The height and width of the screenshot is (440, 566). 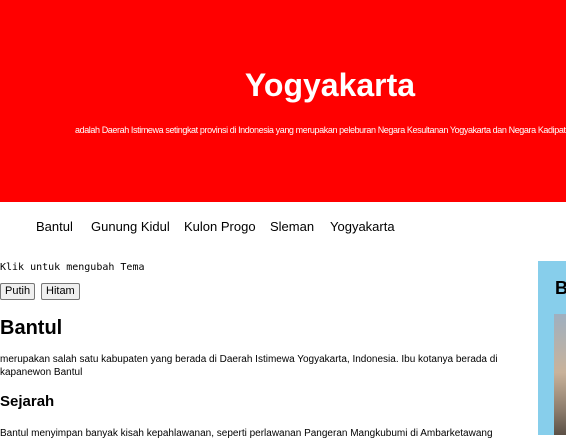 What do you see at coordinates (27, 401) in the screenshot?
I see `section-title: Sejarah` at bounding box center [27, 401].